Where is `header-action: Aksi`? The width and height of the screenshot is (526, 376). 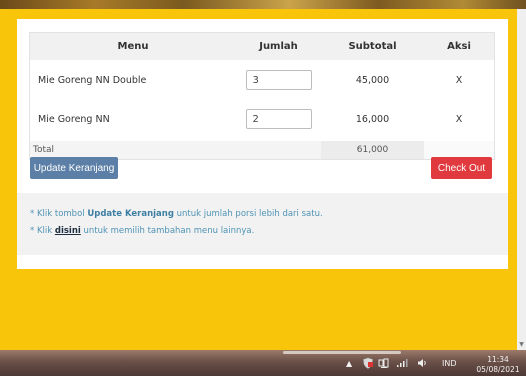 header-action: Aksi is located at coordinates (459, 46).